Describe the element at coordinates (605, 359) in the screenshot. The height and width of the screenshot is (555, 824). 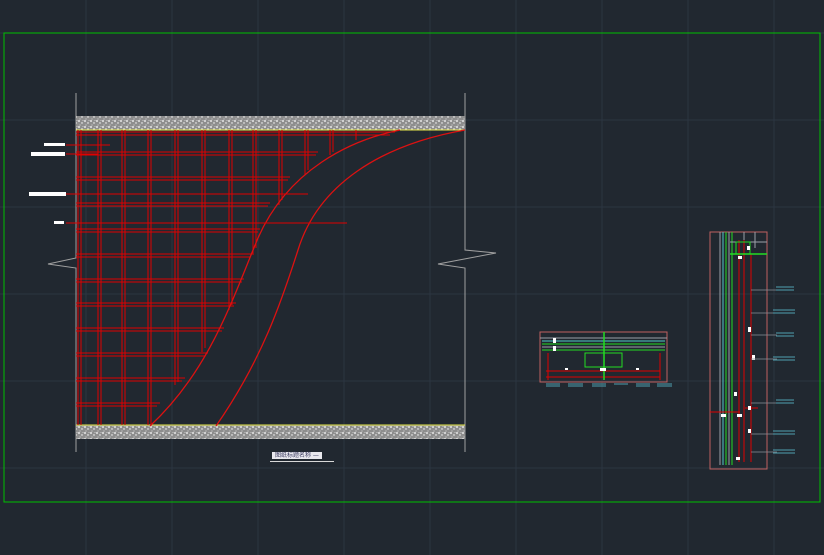
I see `section-detail-a` at that location.